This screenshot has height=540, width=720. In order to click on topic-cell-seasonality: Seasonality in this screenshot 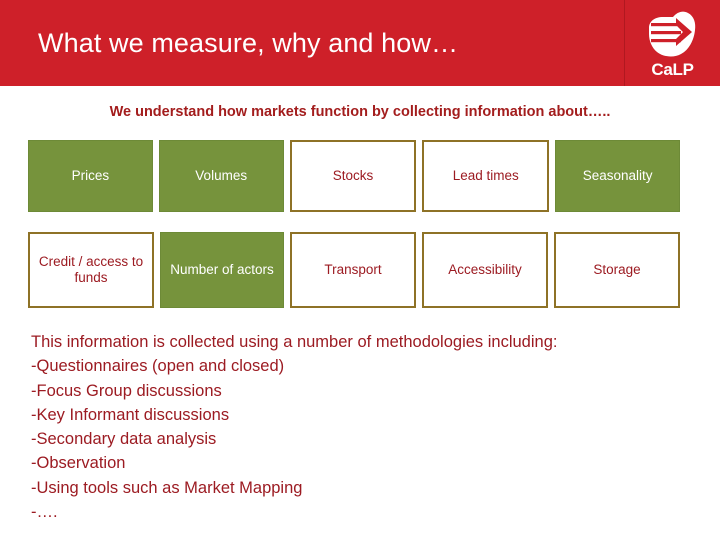, I will do `click(617, 176)`.